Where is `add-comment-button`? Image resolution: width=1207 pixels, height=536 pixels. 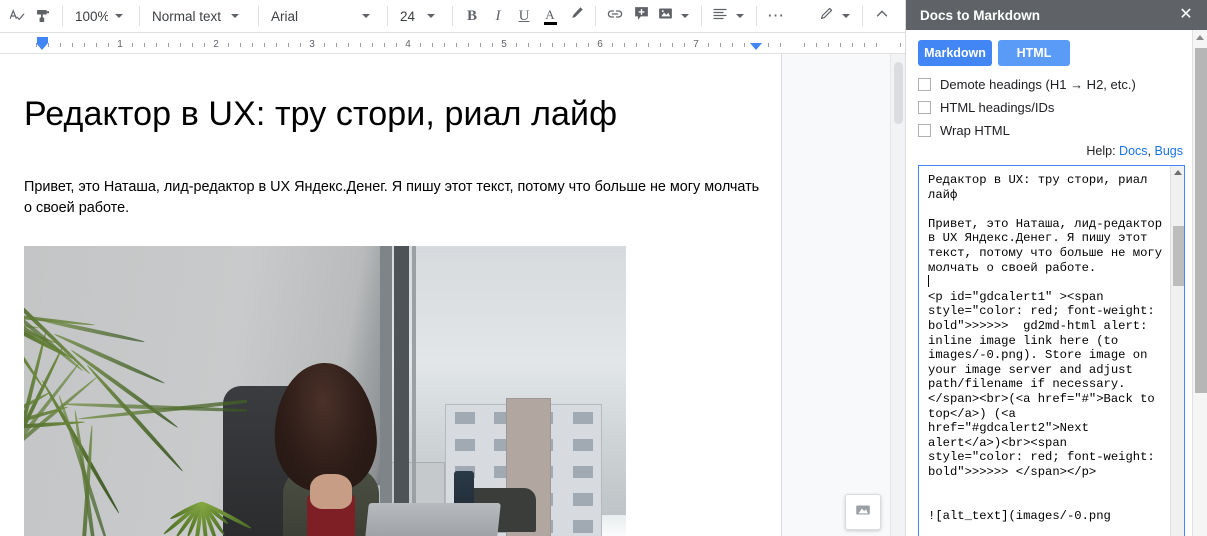 add-comment-button is located at coordinates (641, 16).